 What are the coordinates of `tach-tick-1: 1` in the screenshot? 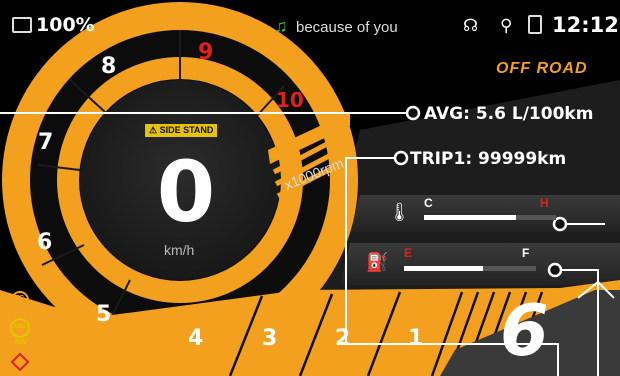 It's located at (416, 338).